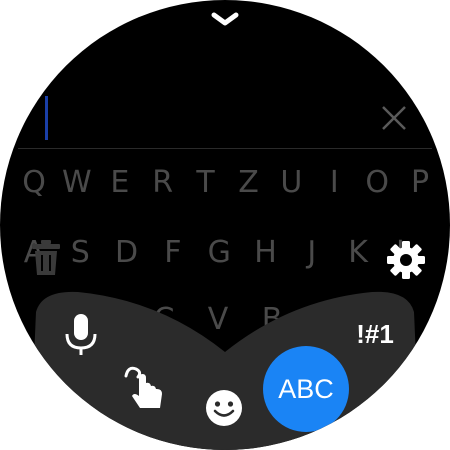 This screenshot has height=450, width=450. I want to click on key-u: U, so click(291, 183).